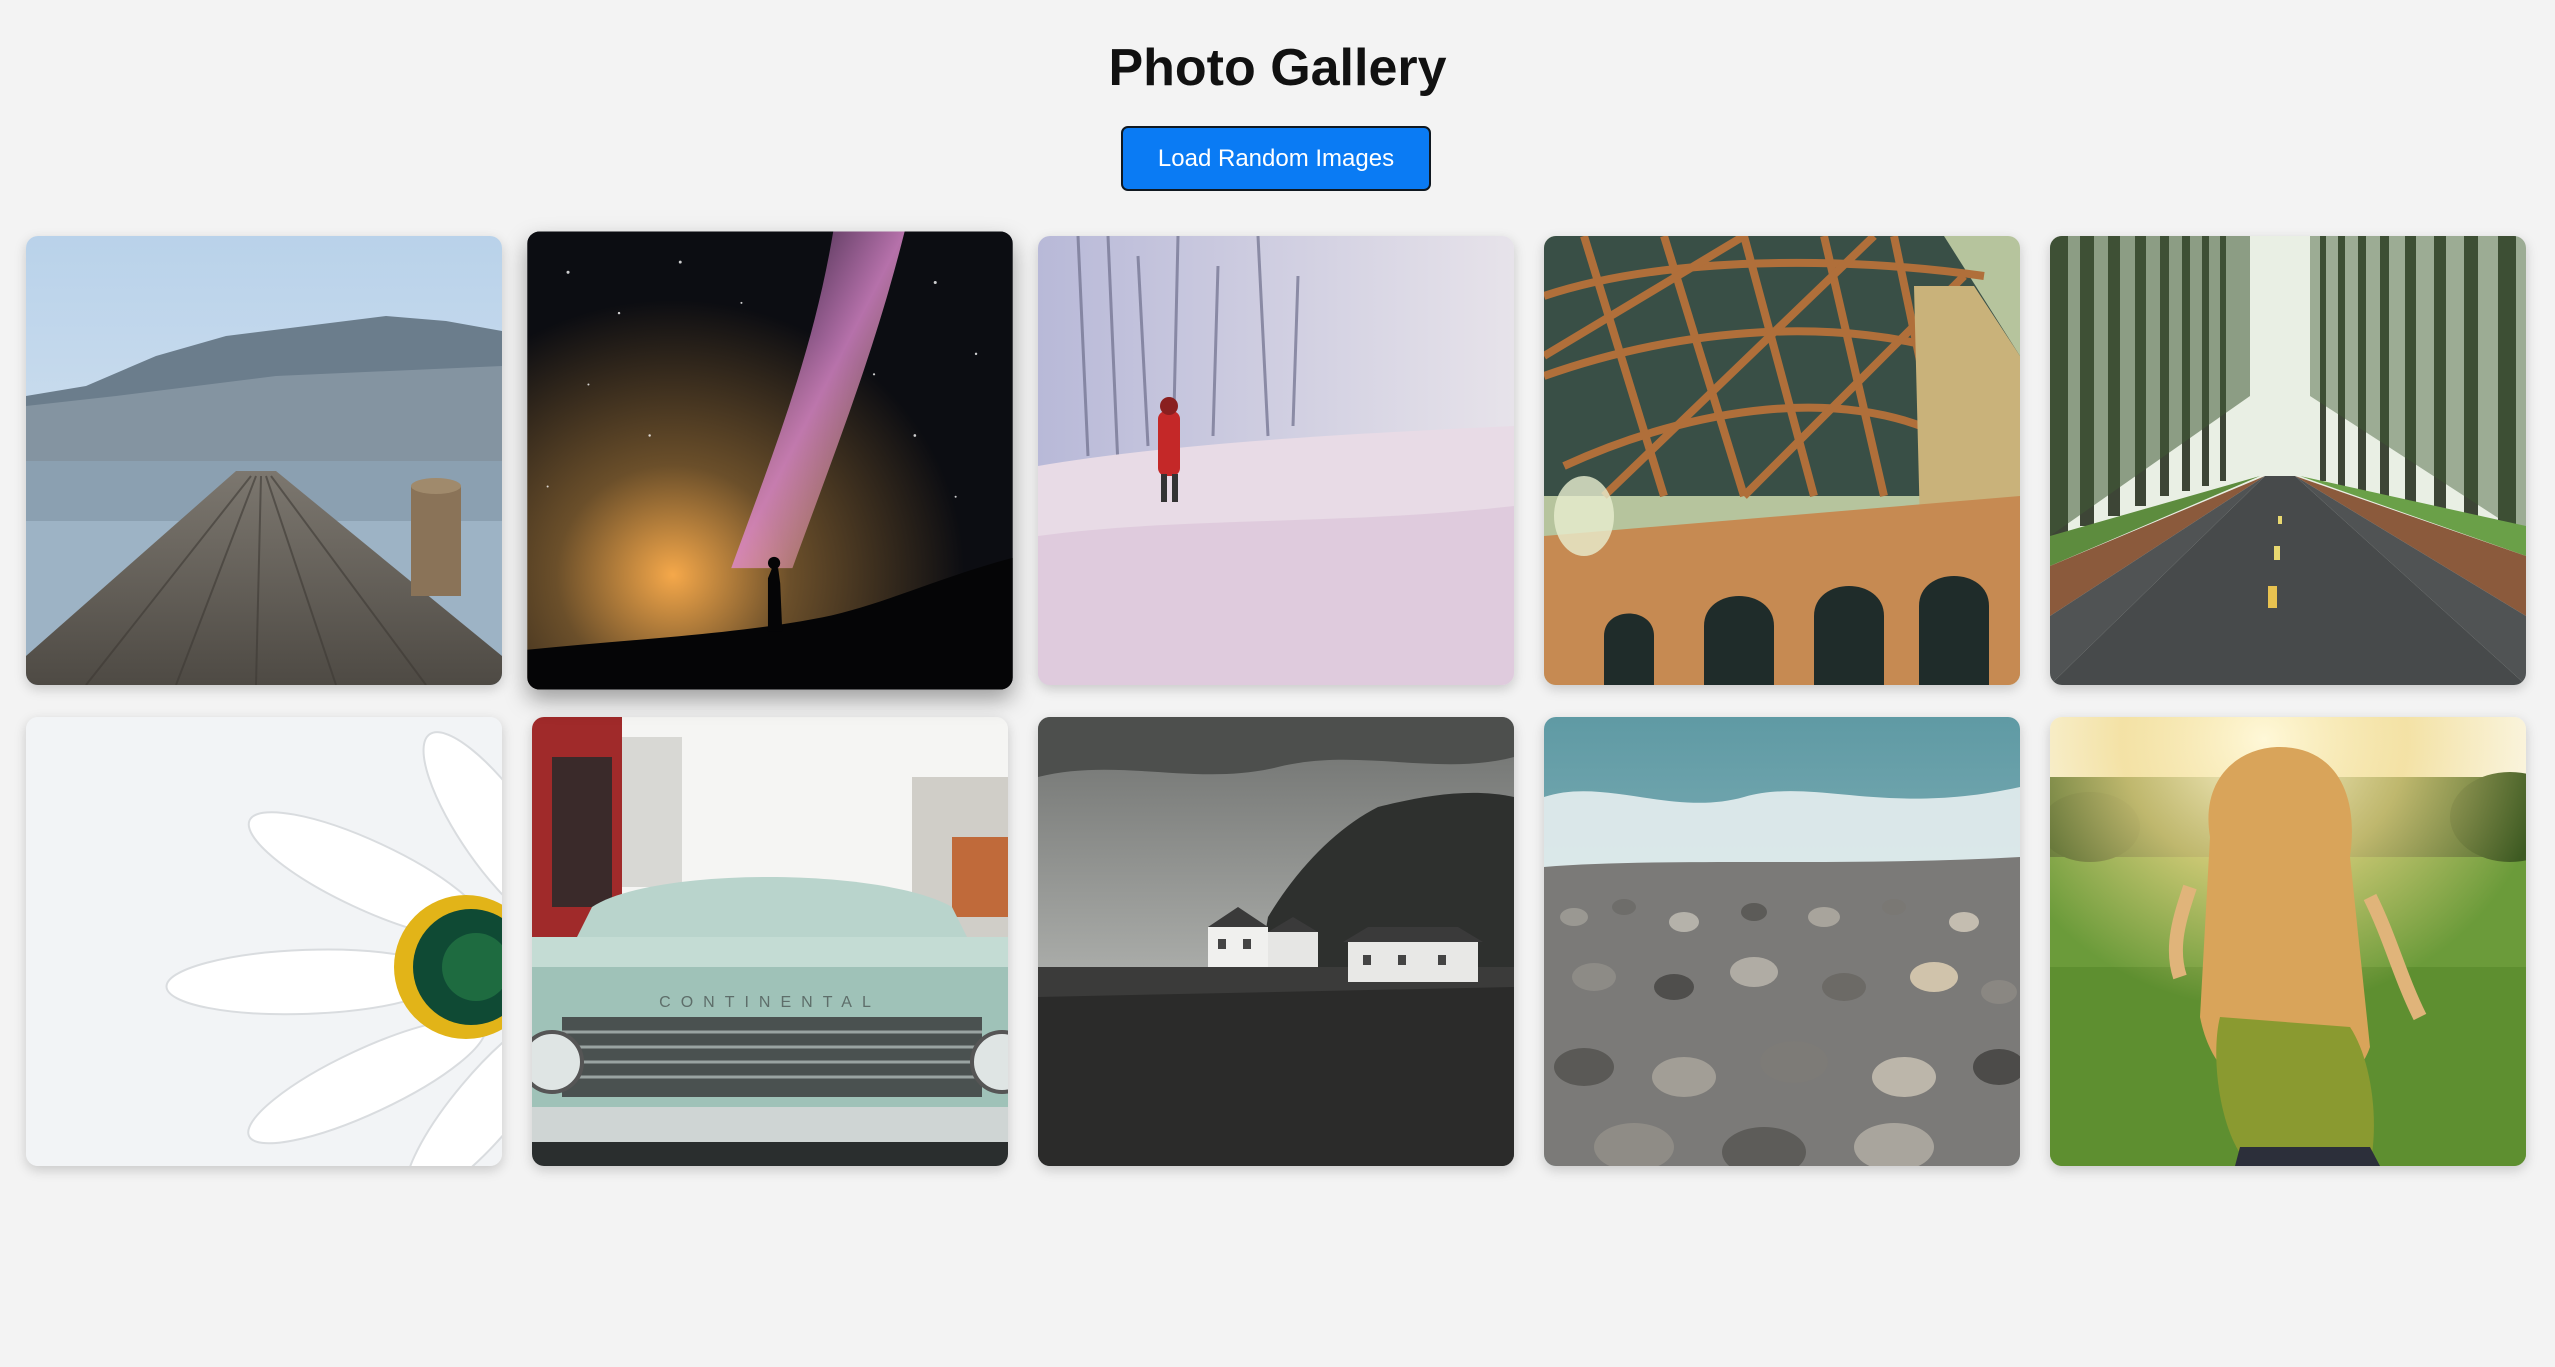 Image resolution: width=2555 pixels, height=1367 pixels. Describe the element at coordinates (770, 460) in the screenshot. I see `gallery-image-milky-way` at that location.